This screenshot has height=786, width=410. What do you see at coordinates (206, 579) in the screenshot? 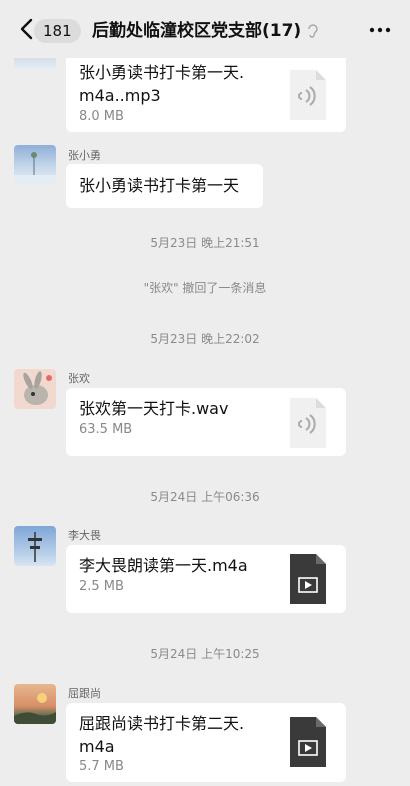
I see `file-message-bubble: 李大畏朗读第一天.m4a 2.5 MB` at bounding box center [206, 579].